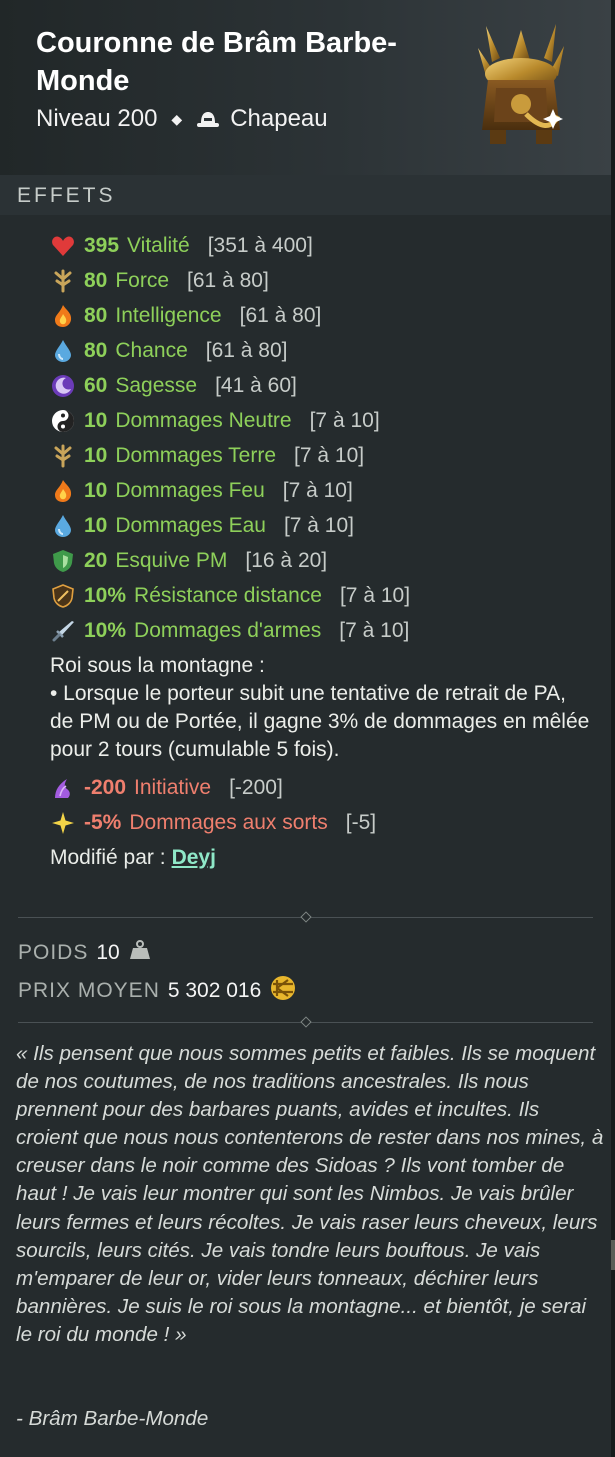 This screenshot has width=615, height=1457. What do you see at coordinates (53, 952) in the screenshot?
I see `weight-label: POIDS` at bounding box center [53, 952].